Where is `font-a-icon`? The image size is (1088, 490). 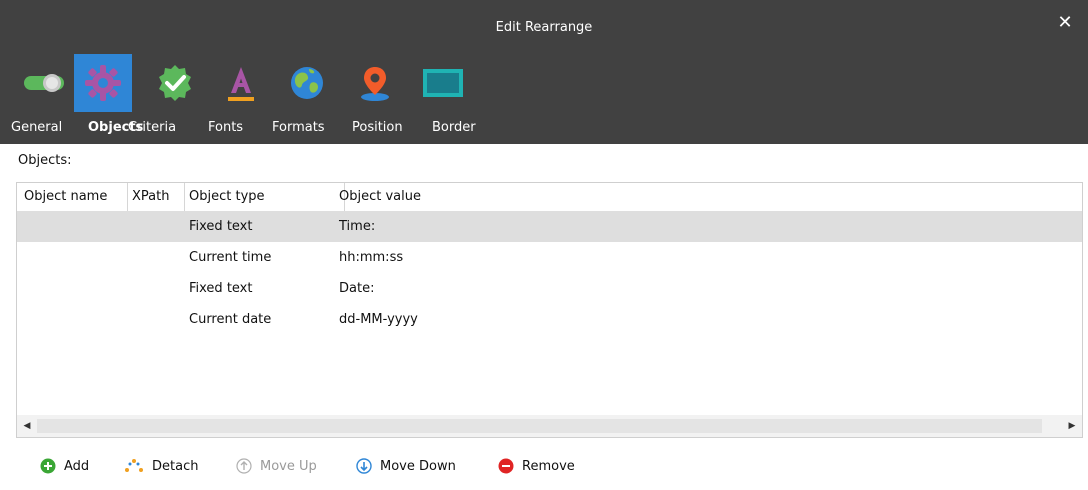 font-a-icon is located at coordinates (241, 83).